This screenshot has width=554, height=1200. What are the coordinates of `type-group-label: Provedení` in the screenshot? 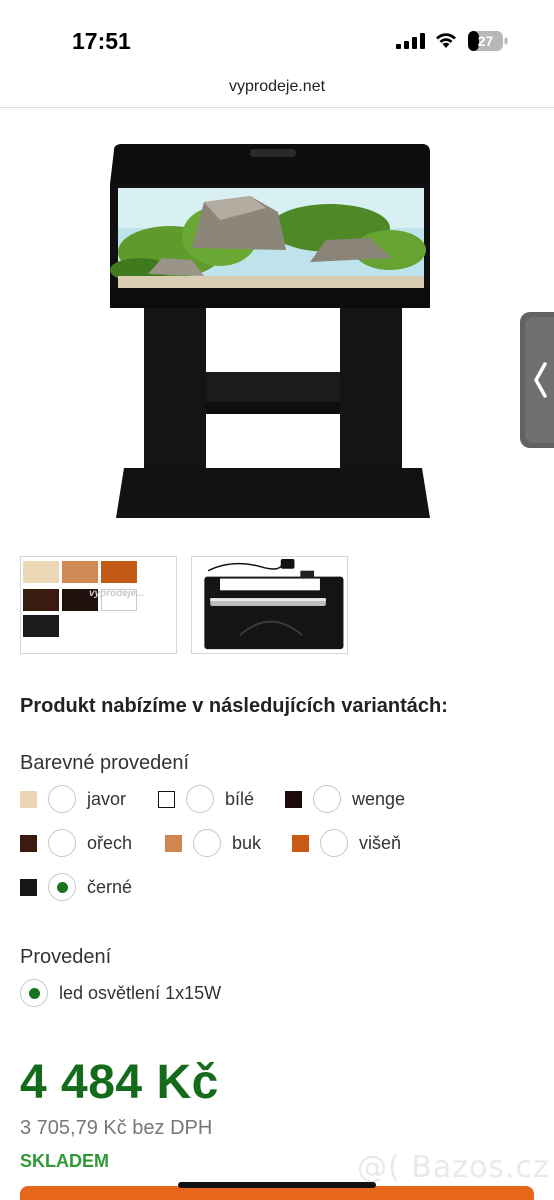 It's located at (66, 957).